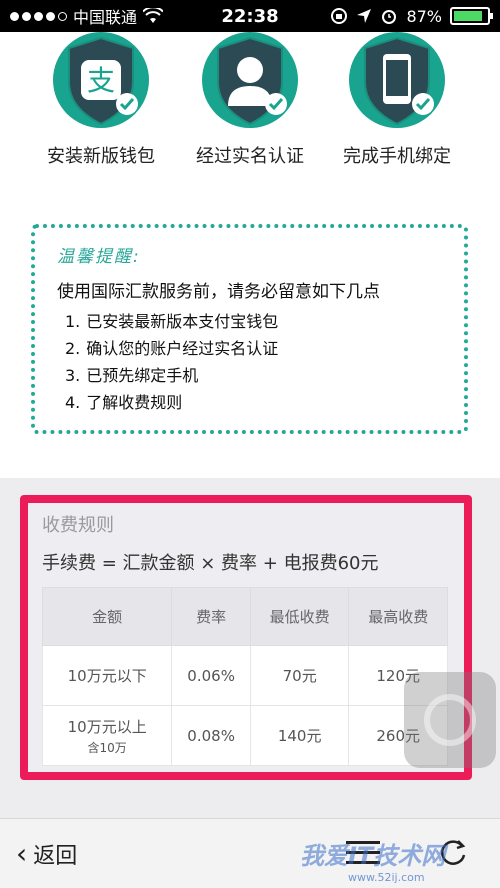 This screenshot has height=888, width=500. What do you see at coordinates (373, 856) in the screenshot?
I see `watermark-text: 我爱IT技术网` at bounding box center [373, 856].